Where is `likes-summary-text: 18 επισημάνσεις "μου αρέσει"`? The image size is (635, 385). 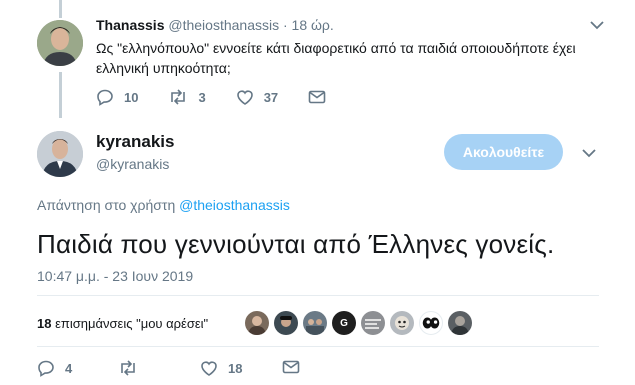 likes-summary-text: 18 επισημάνσεις "μου αρέσει" is located at coordinates (122, 323).